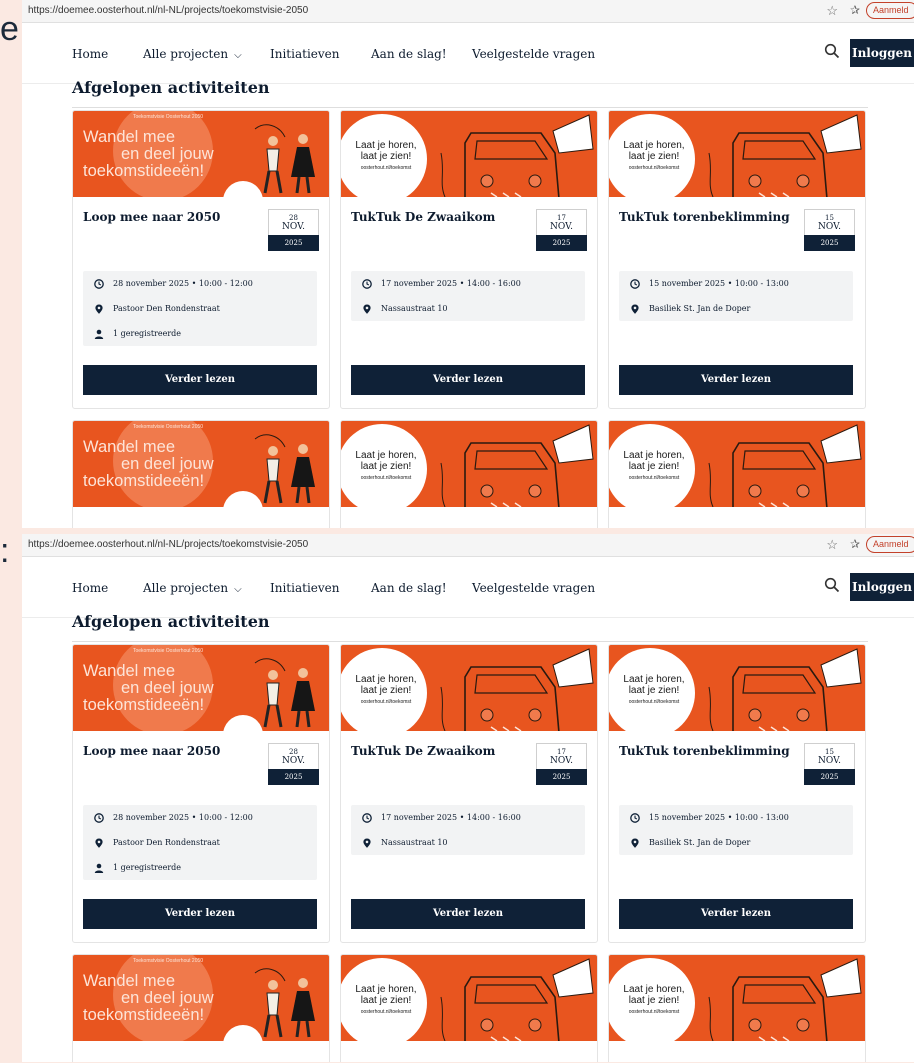 This screenshot has width=914, height=1063. I want to click on info-registered-text: 1 geregistreerde, so click(147, 333).